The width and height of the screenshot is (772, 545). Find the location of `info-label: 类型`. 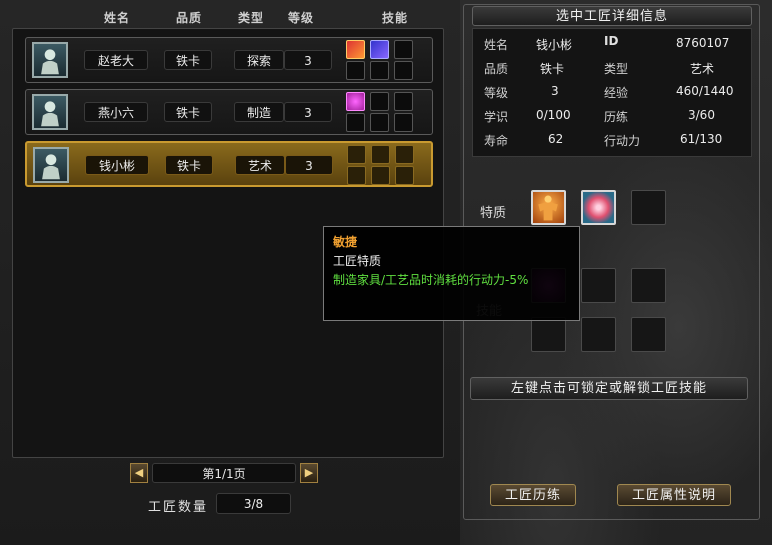

info-label: 类型 is located at coordinates (616, 69).